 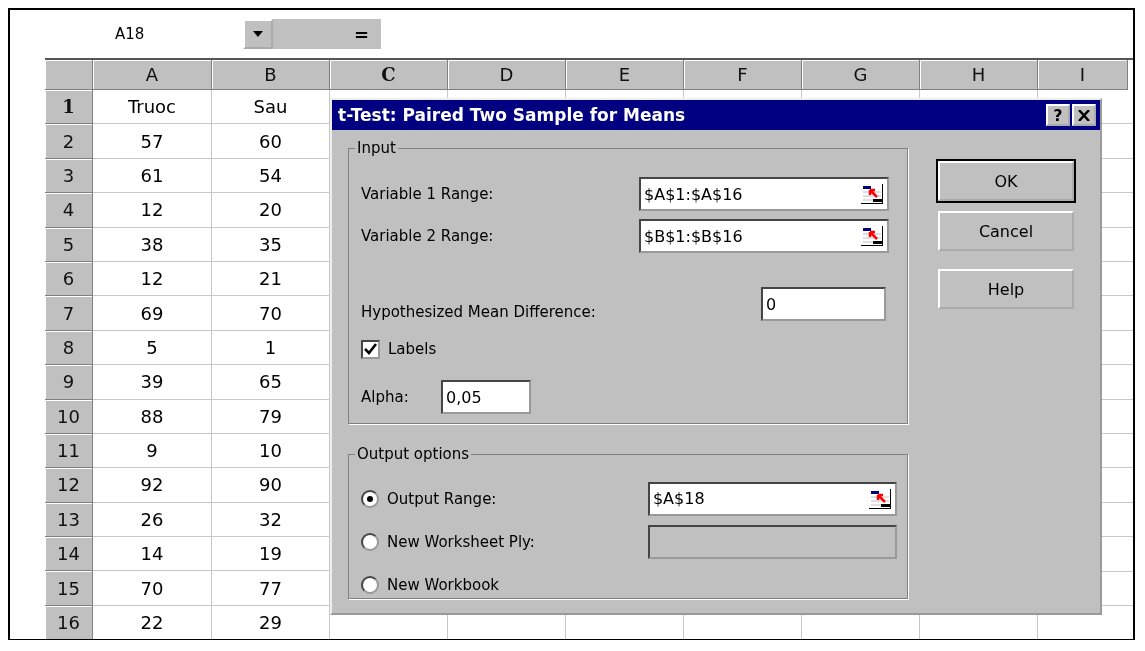 What do you see at coordinates (69, 554) in the screenshot?
I see `row-header: 14` at bounding box center [69, 554].